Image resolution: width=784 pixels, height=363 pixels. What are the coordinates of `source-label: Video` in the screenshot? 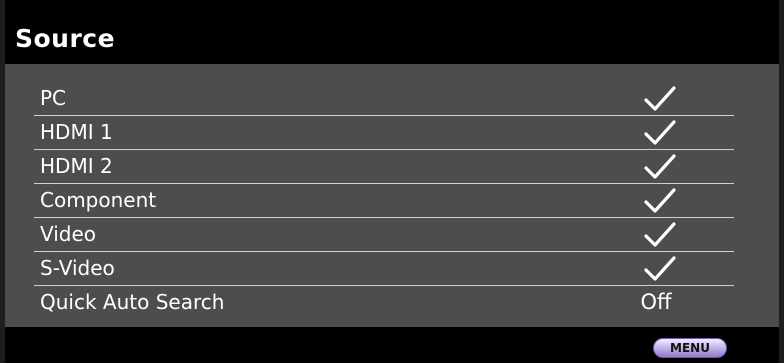 It's located at (68, 234).